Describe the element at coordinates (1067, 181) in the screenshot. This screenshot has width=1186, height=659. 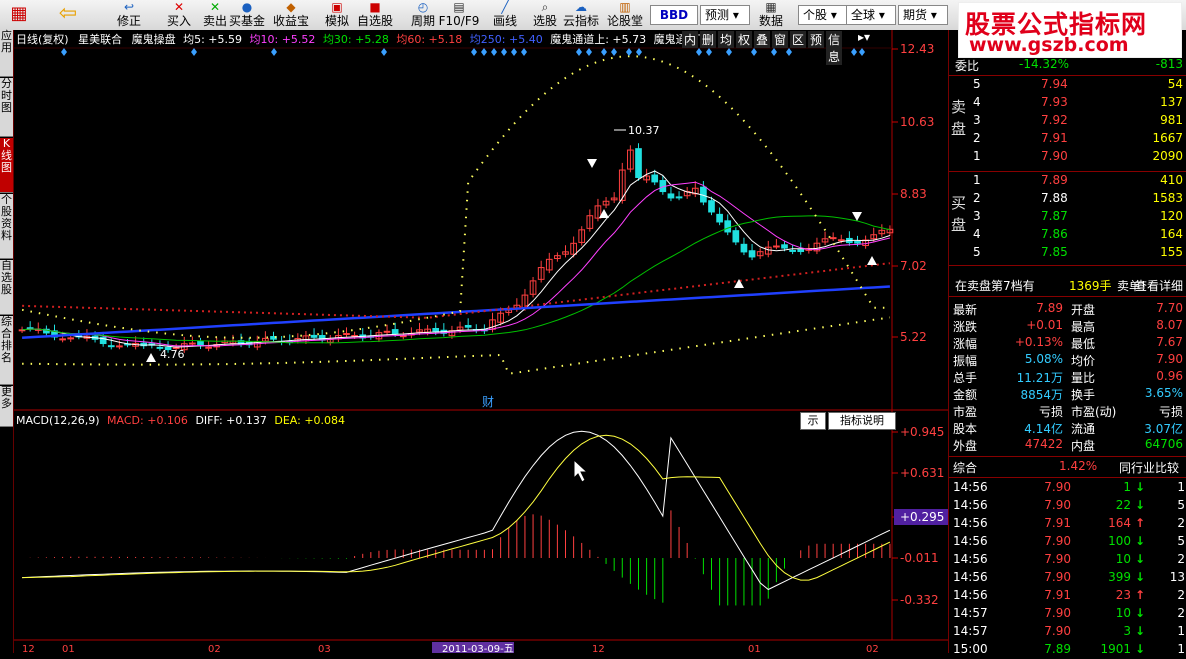
I see `buy-level-row: 1 7.89 410` at that location.